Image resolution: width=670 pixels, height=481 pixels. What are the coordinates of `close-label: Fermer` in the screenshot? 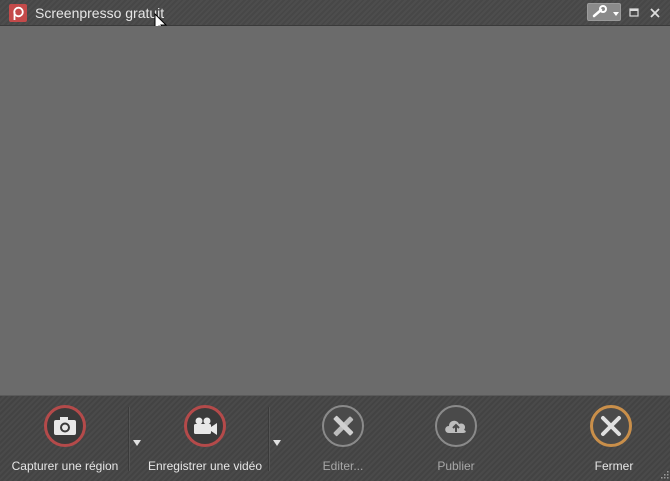 It's located at (614, 466).